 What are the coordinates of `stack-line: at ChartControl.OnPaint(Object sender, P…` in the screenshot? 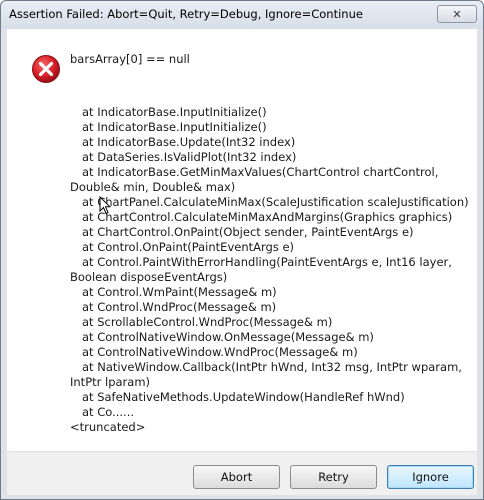 It's located at (248, 232).